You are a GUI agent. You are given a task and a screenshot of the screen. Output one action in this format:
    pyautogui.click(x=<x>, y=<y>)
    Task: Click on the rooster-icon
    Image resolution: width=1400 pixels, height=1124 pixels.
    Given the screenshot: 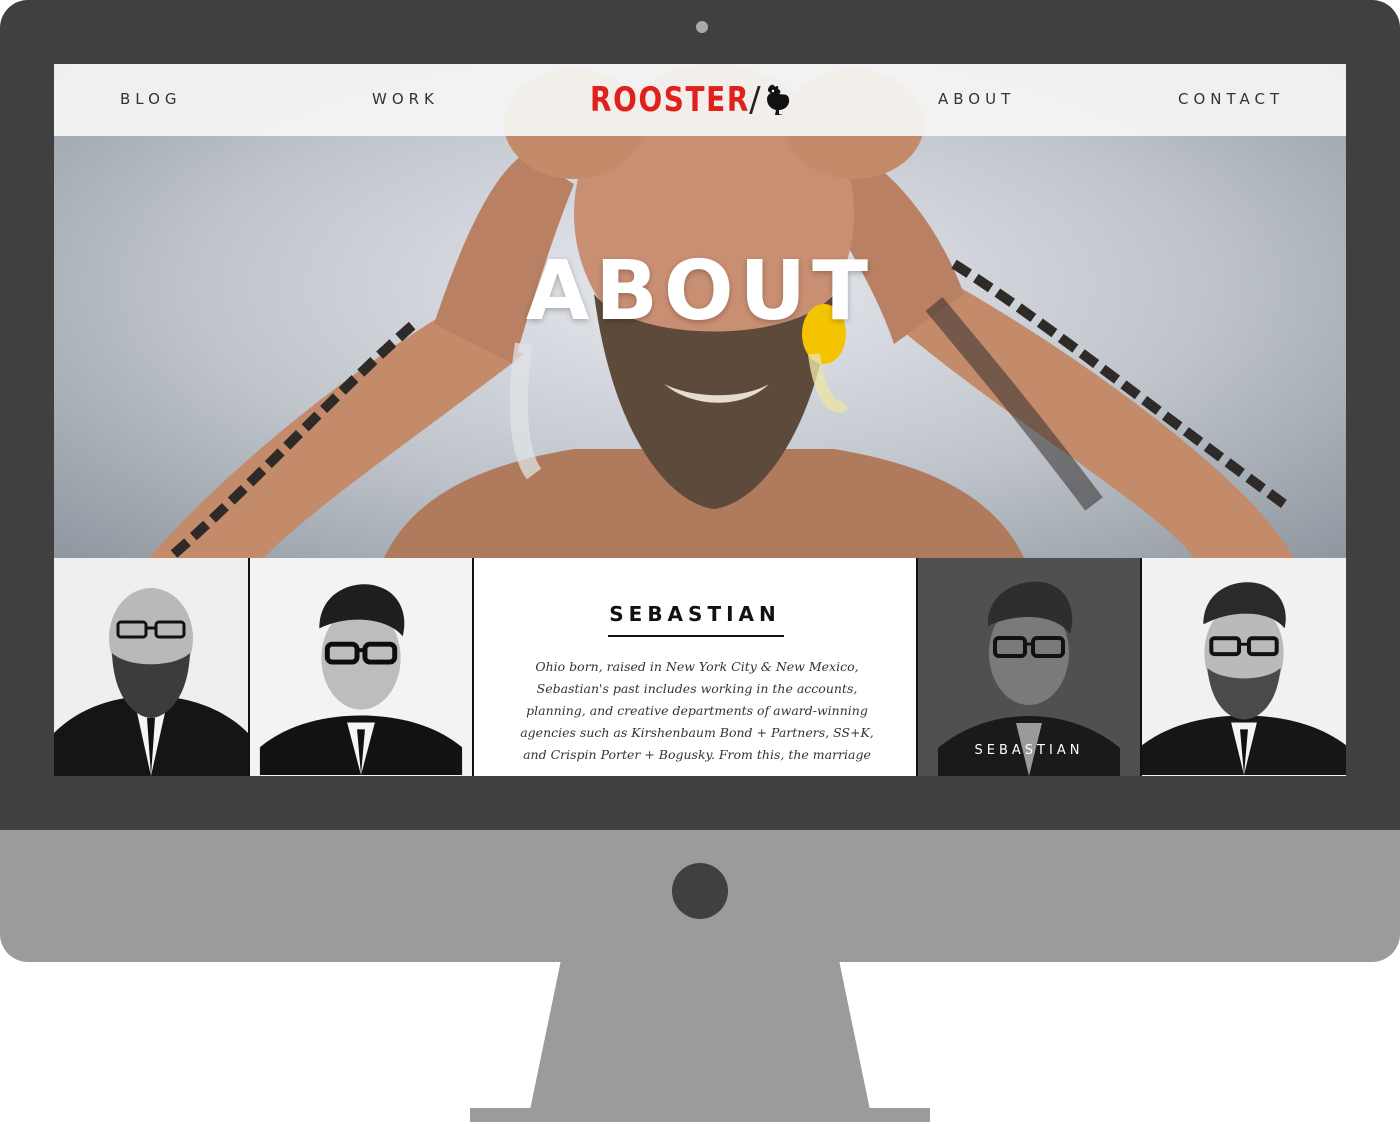 What is the action you would take?
    pyautogui.click(x=777, y=99)
    